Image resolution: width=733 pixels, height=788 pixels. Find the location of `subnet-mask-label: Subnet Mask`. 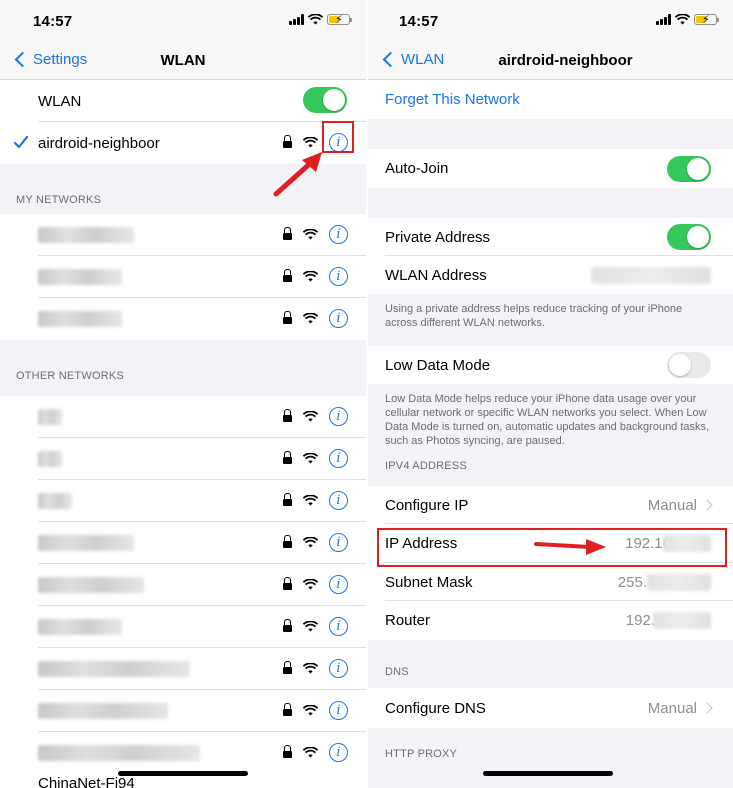

subnet-mask-label: Subnet Mask is located at coordinates (429, 582).